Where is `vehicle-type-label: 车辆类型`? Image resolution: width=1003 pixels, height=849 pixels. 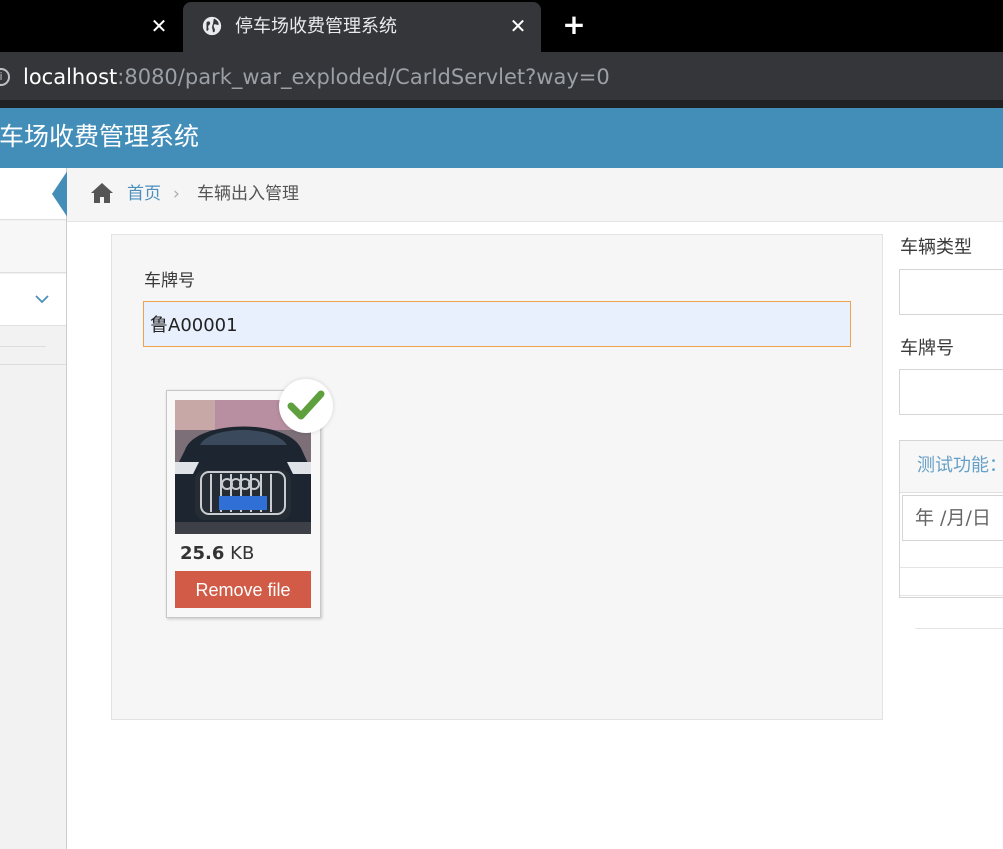 vehicle-type-label: 车辆类型 is located at coordinates (936, 247).